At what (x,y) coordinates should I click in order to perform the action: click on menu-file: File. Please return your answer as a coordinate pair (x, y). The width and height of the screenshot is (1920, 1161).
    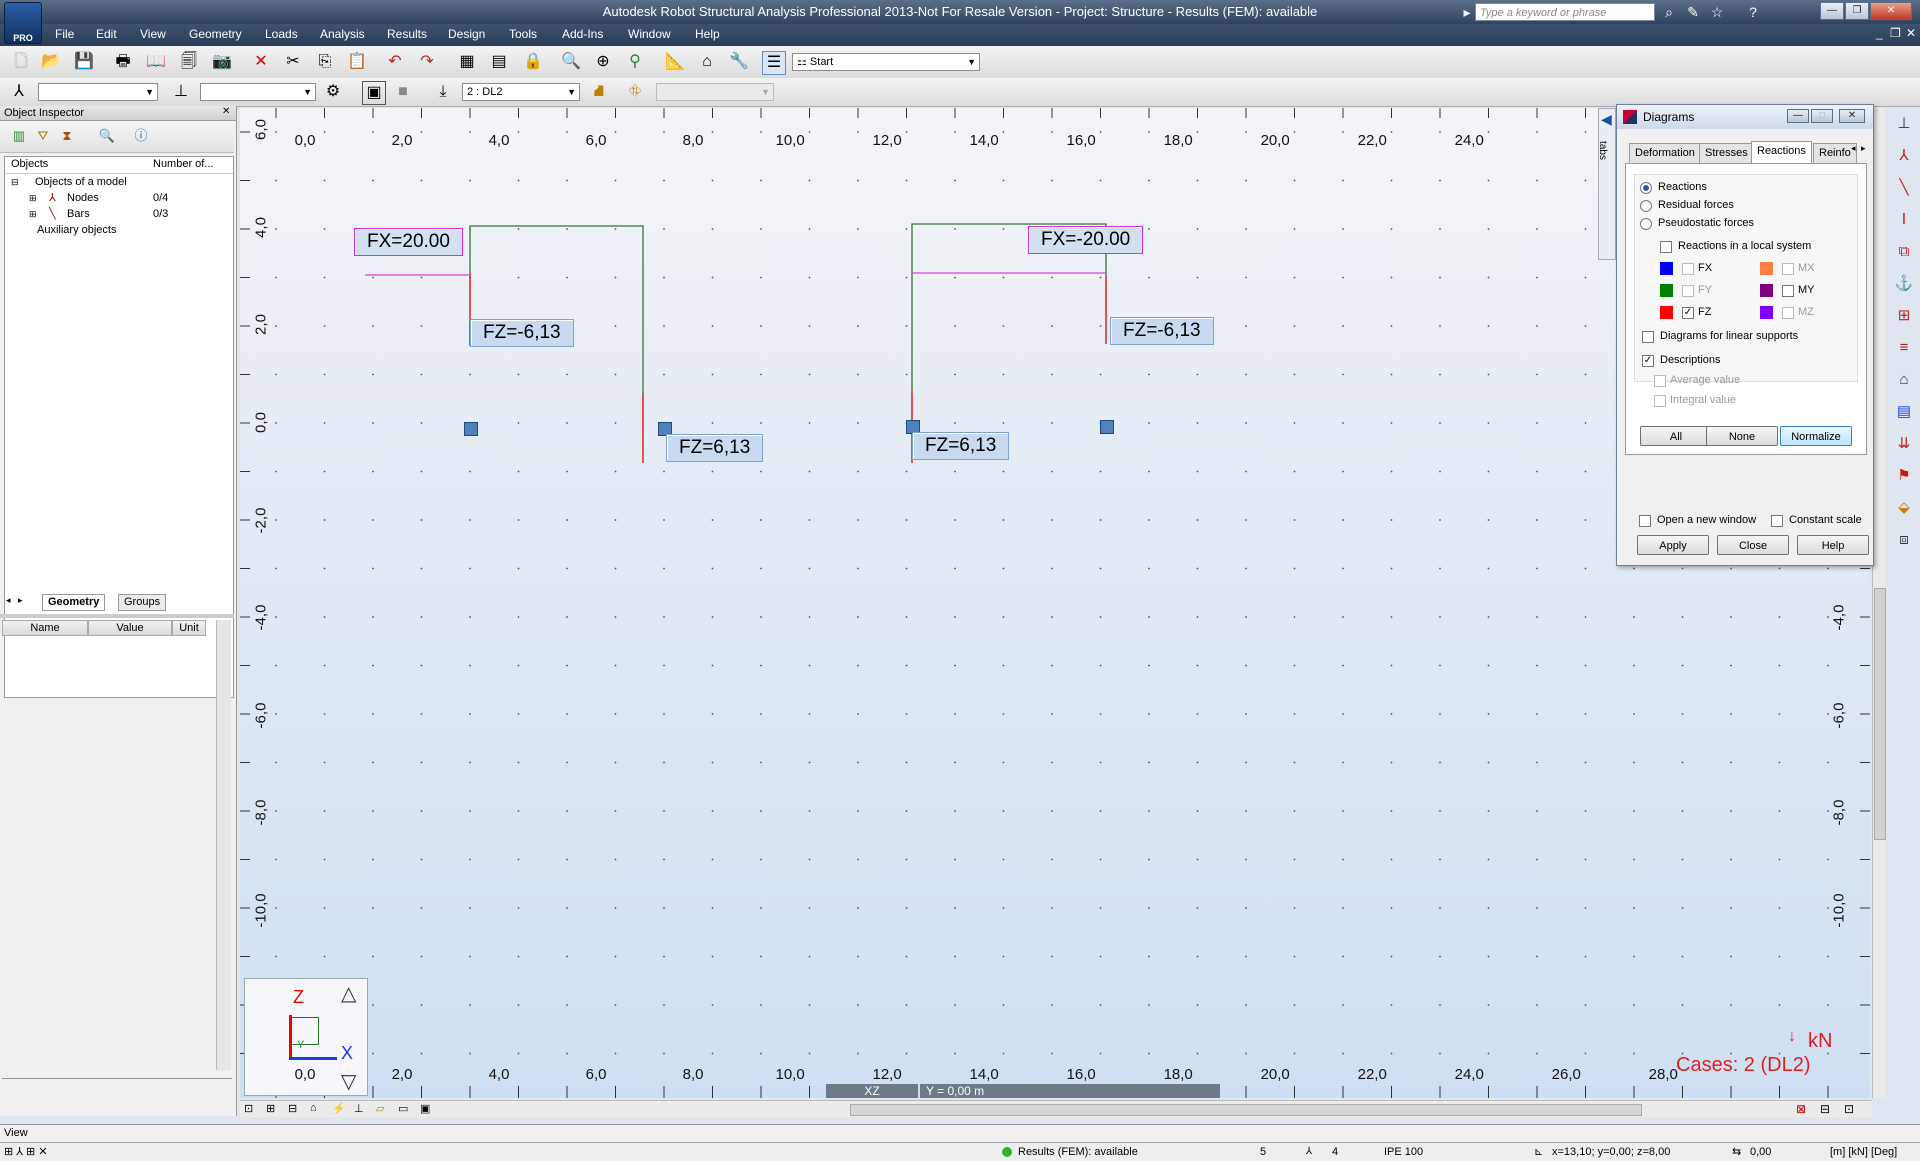
    Looking at the image, I should click on (64, 34).